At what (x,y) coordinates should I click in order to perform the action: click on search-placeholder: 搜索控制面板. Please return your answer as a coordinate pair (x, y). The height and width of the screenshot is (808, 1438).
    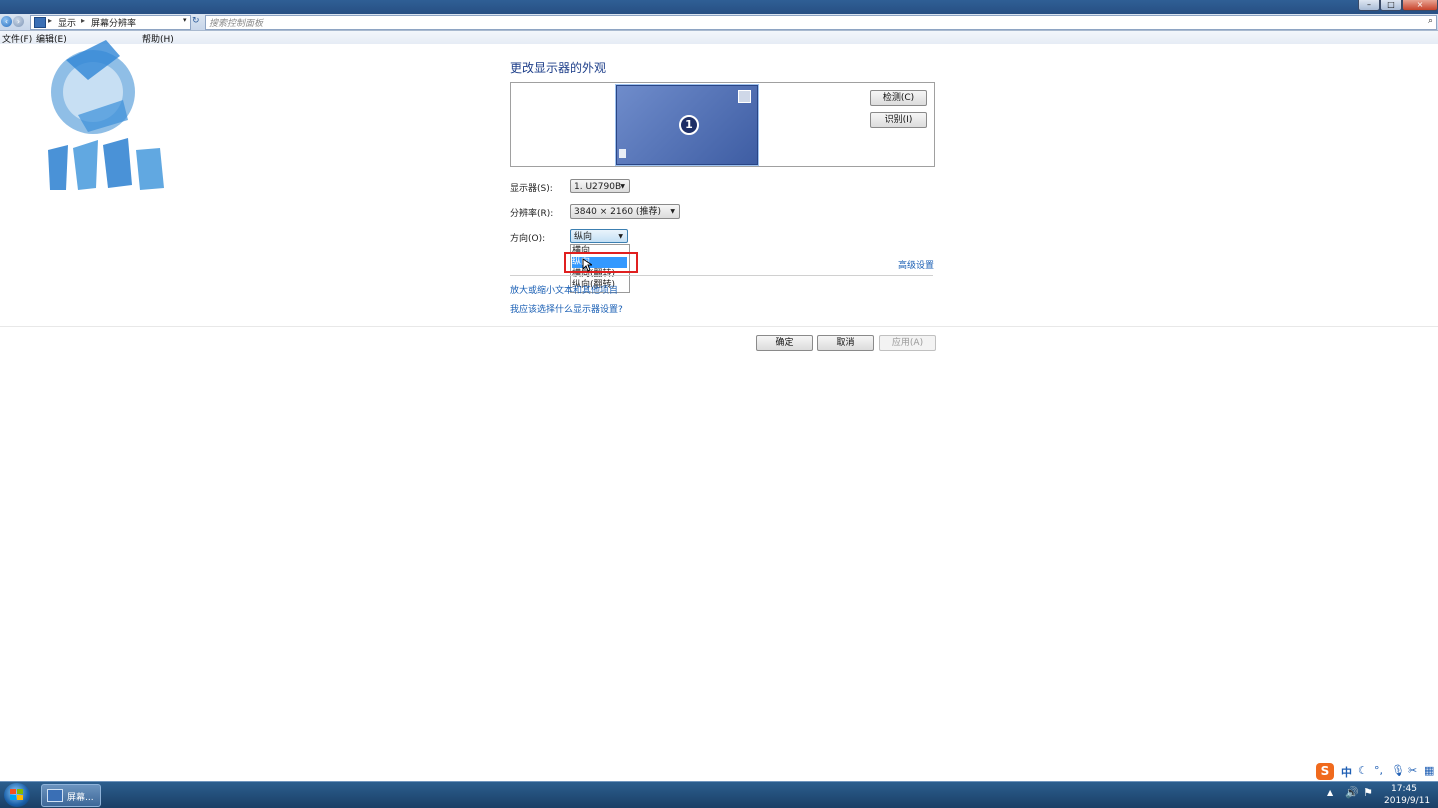
    Looking at the image, I should click on (236, 24).